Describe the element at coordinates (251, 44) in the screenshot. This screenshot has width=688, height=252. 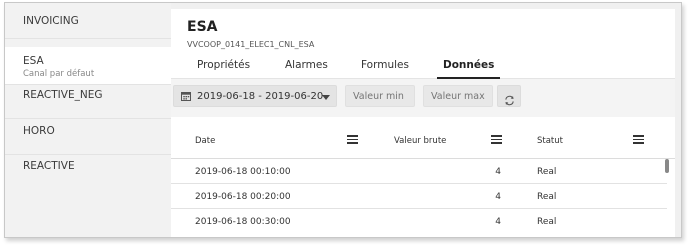
I see `page-subtitle: VVCOOP_0141_ELEC1_CNL_ESA` at that location.